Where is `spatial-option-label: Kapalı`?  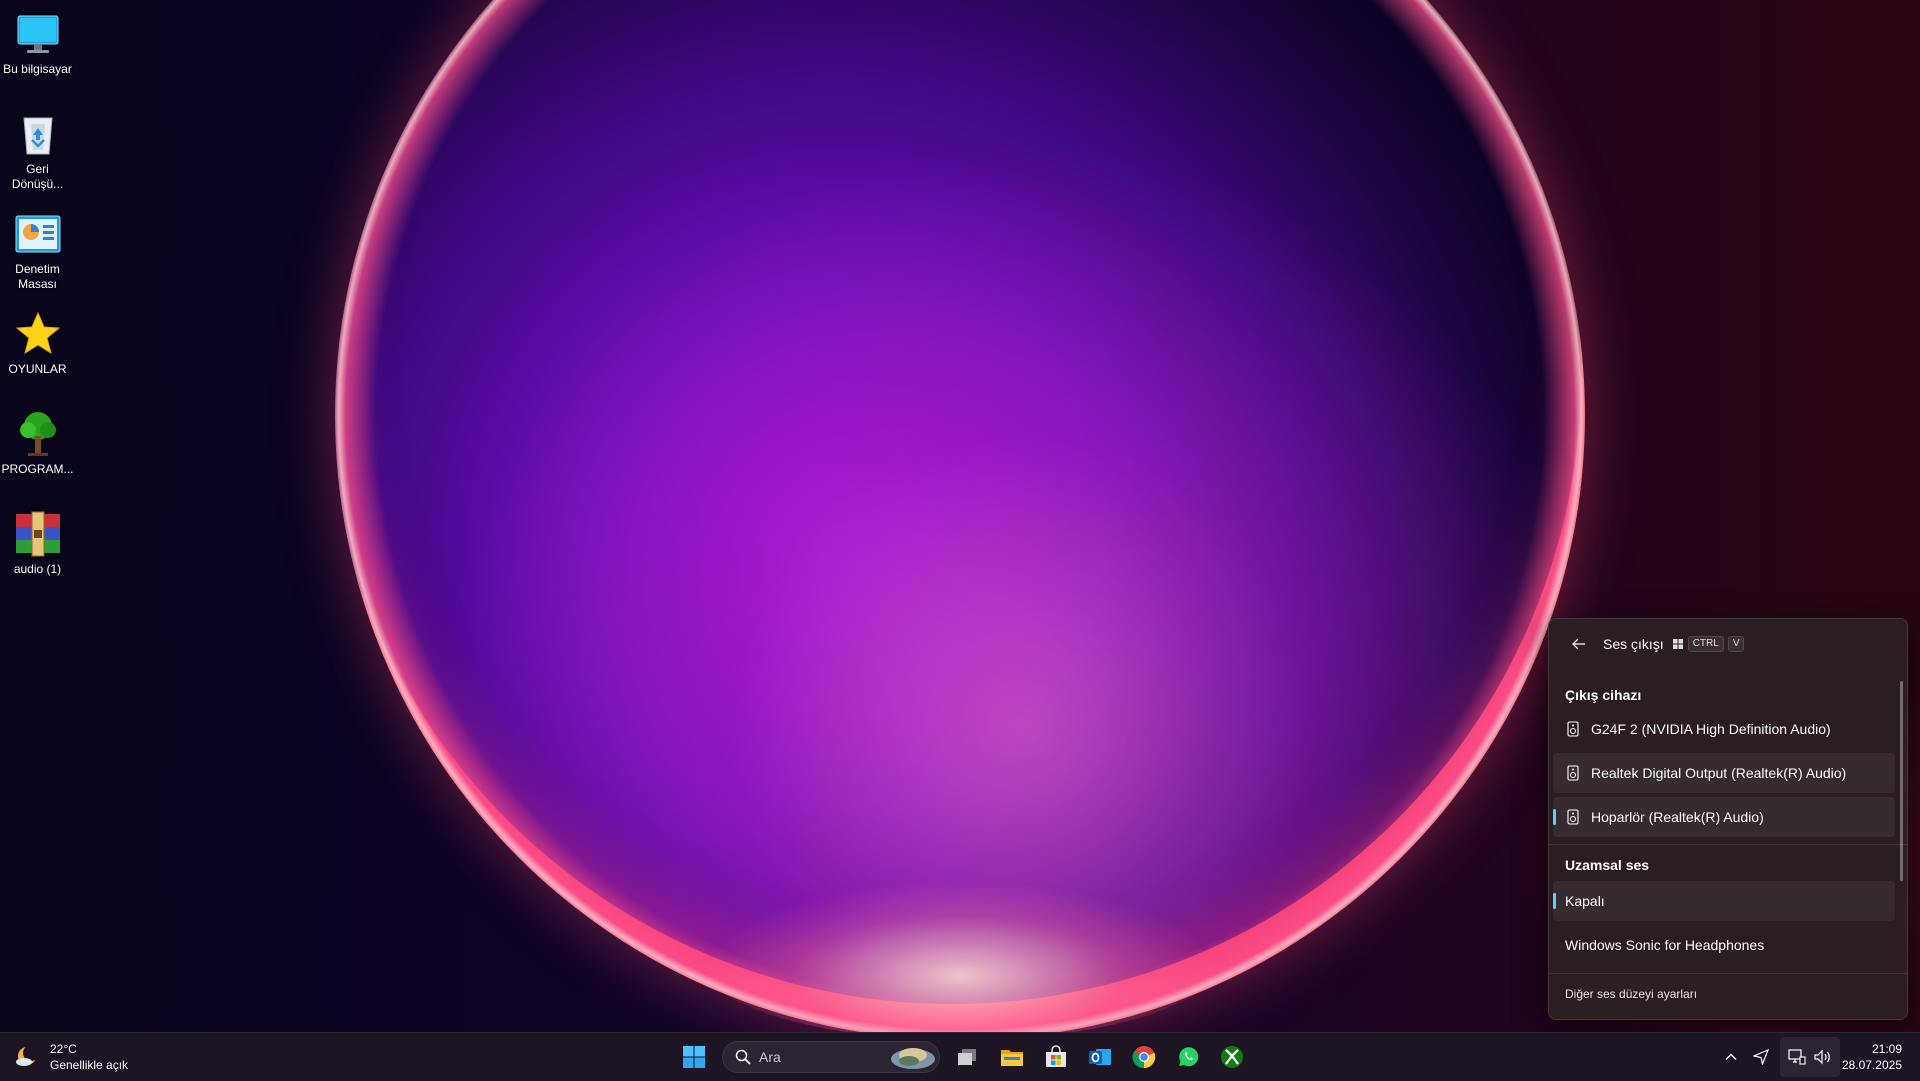
spatial-option-label: Kapalı is located at coordinates (1585, 901).